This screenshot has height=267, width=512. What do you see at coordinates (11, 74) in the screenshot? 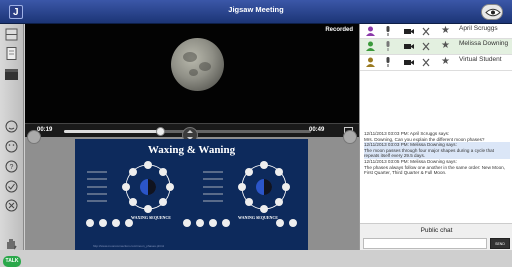
I see `clapperboard-icon` at bounding box center [11, 74].